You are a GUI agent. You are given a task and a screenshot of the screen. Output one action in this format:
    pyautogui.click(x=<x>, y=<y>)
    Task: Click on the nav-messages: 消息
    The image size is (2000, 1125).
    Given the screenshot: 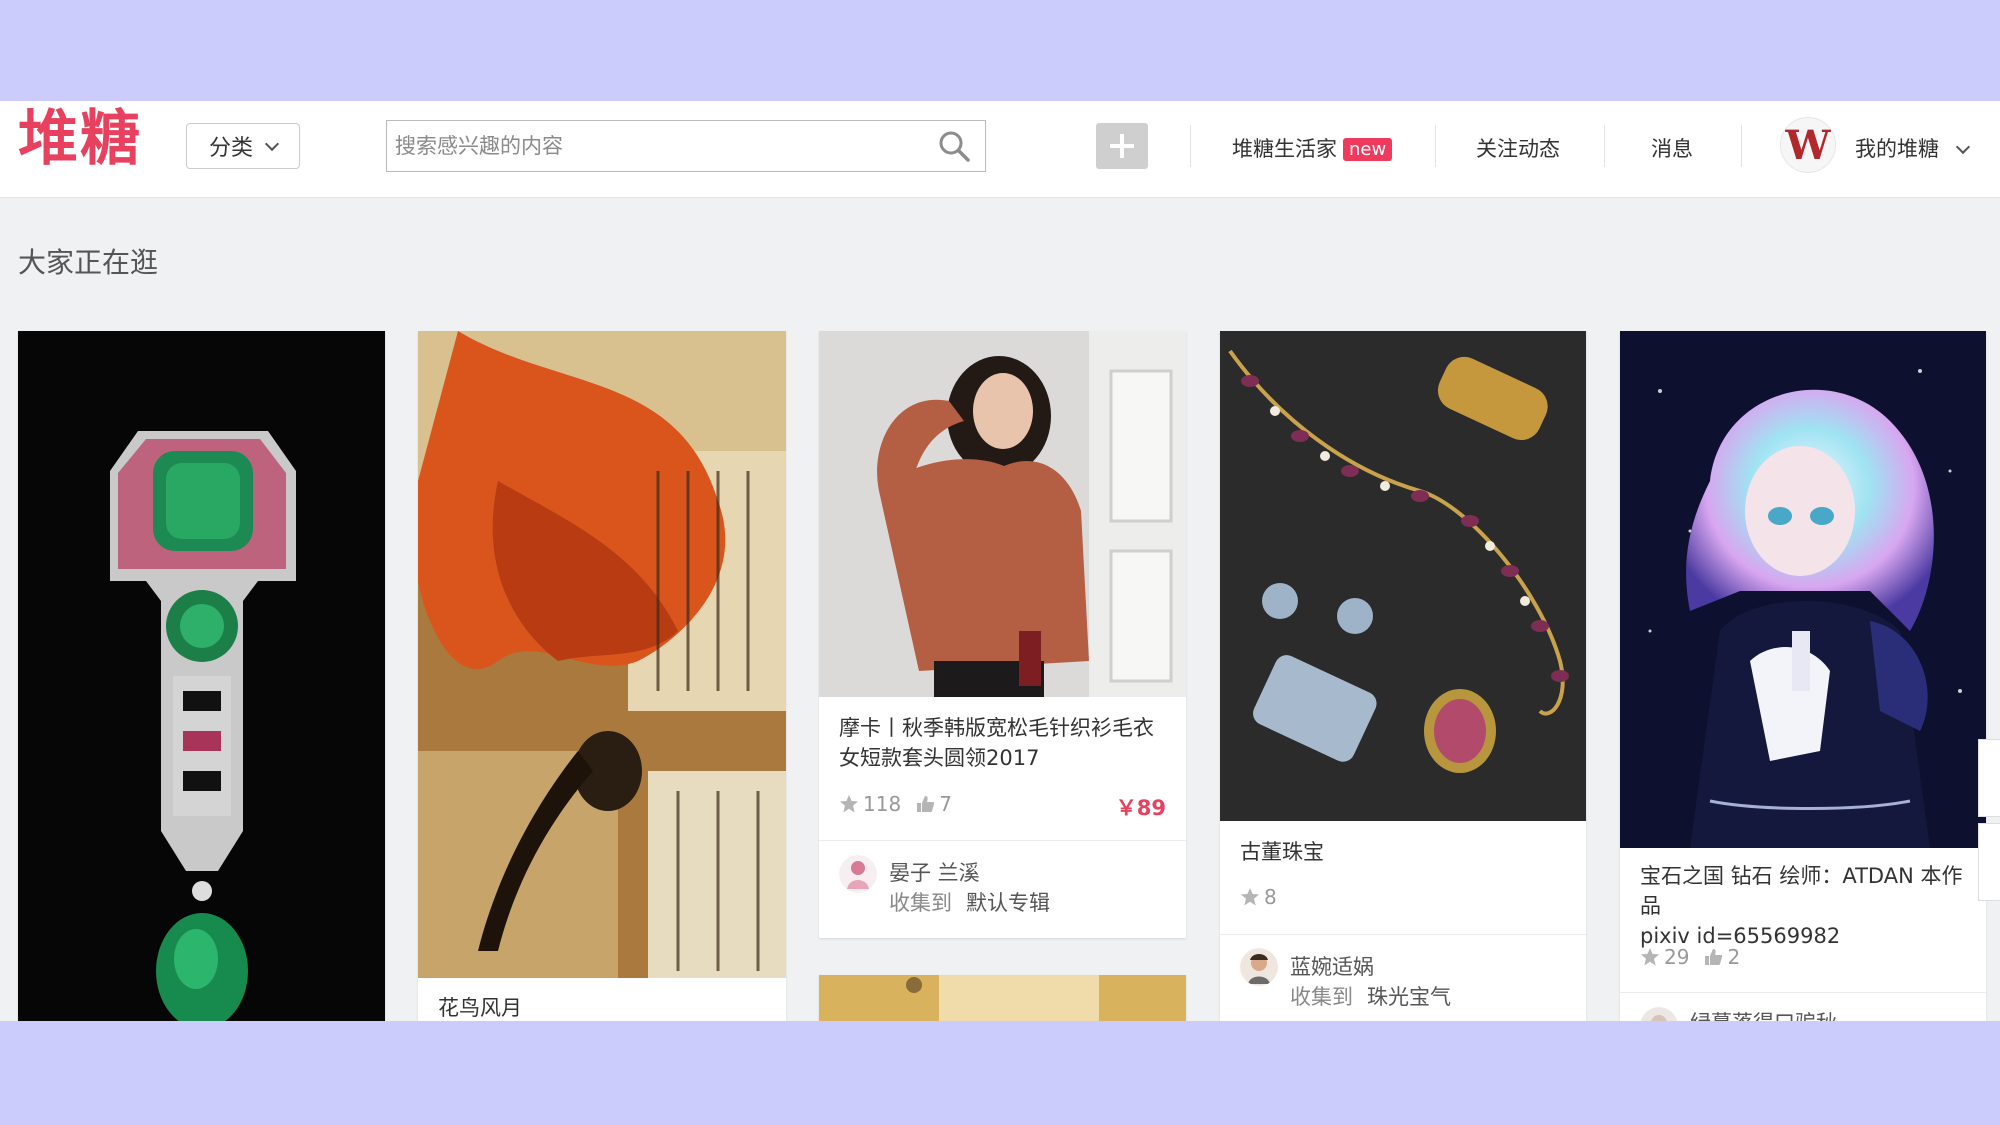 What is the action you would take?
    pyautogui.click(x=1672, y=148)
    